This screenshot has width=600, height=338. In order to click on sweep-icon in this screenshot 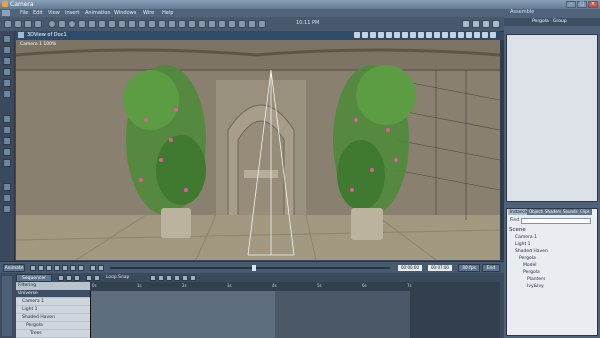, I will do `click(172, 24)`.